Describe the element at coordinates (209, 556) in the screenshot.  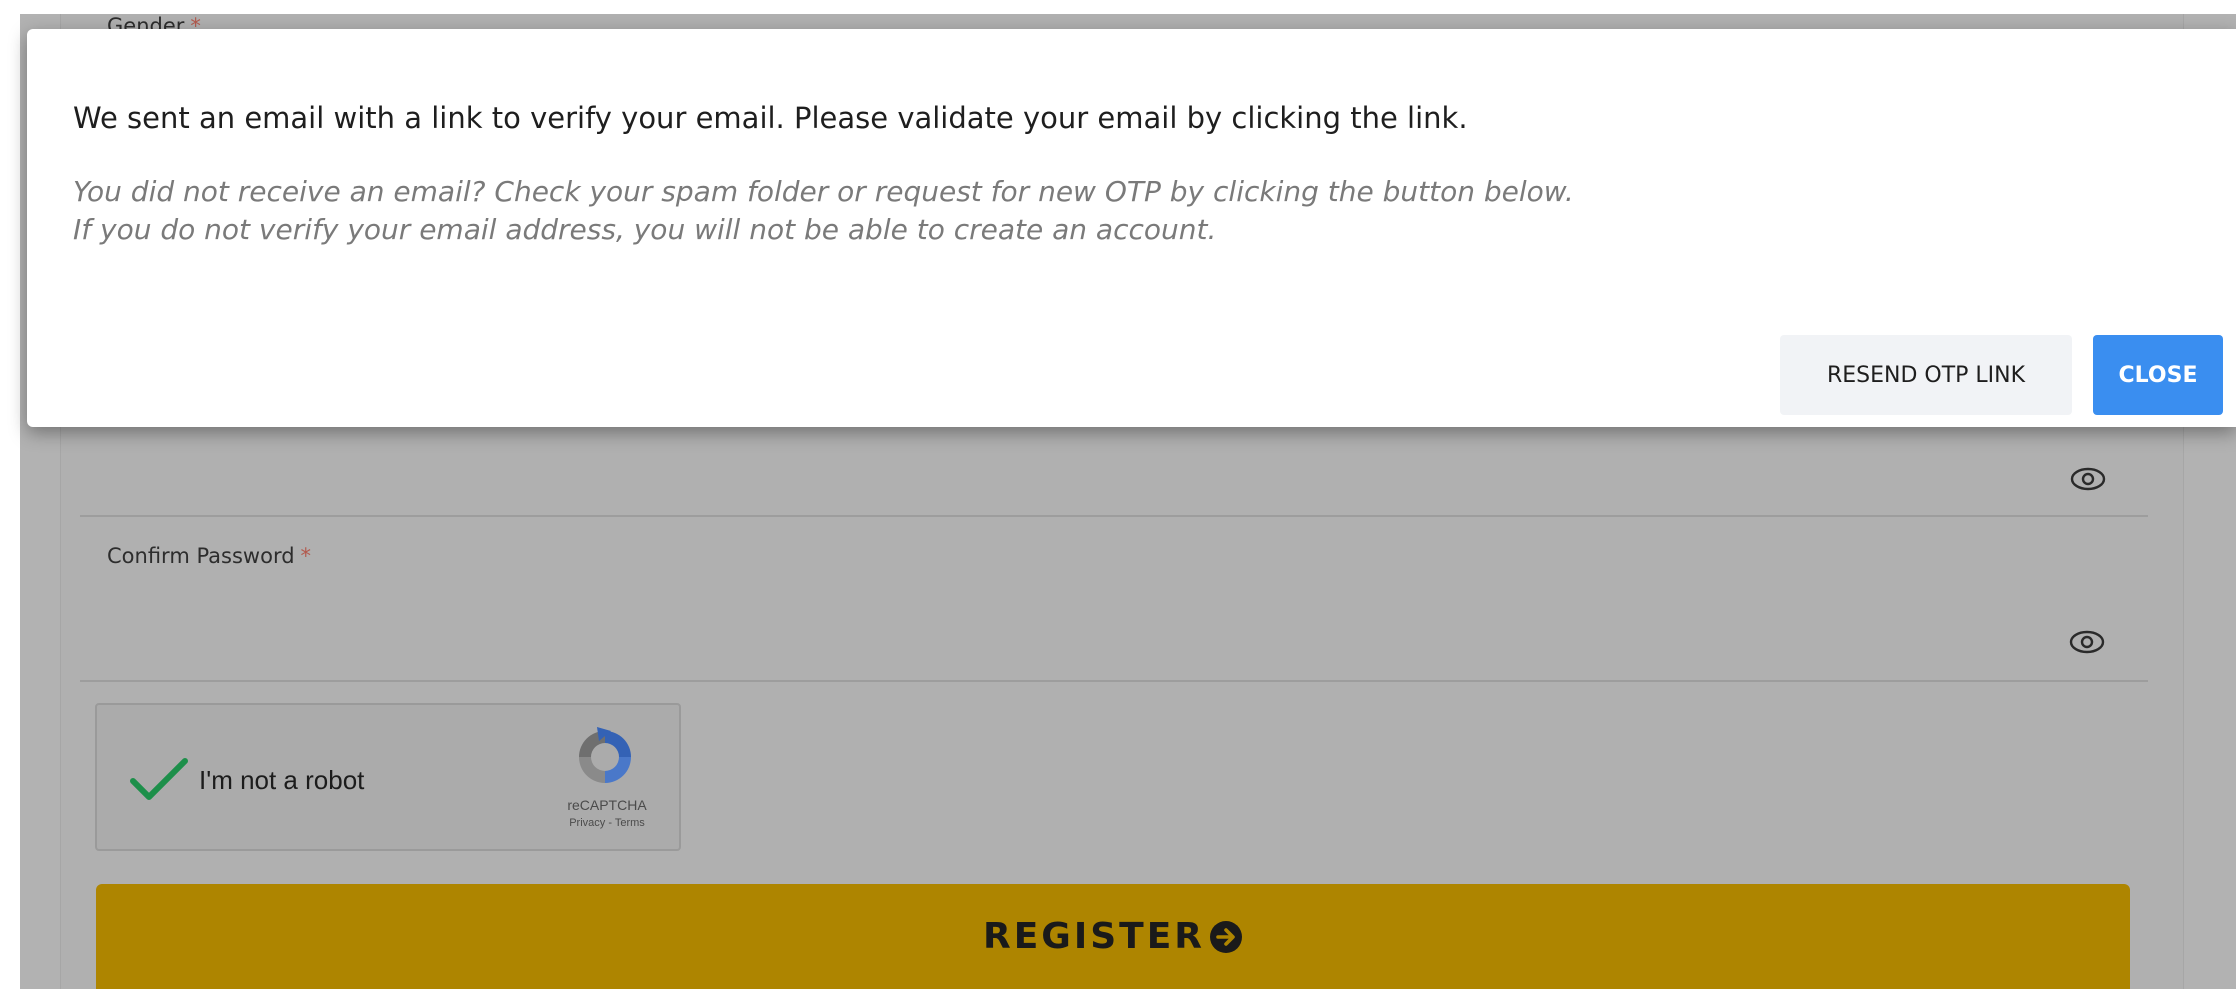
I see `confirm-password-label: Confirm Password *` at that location.